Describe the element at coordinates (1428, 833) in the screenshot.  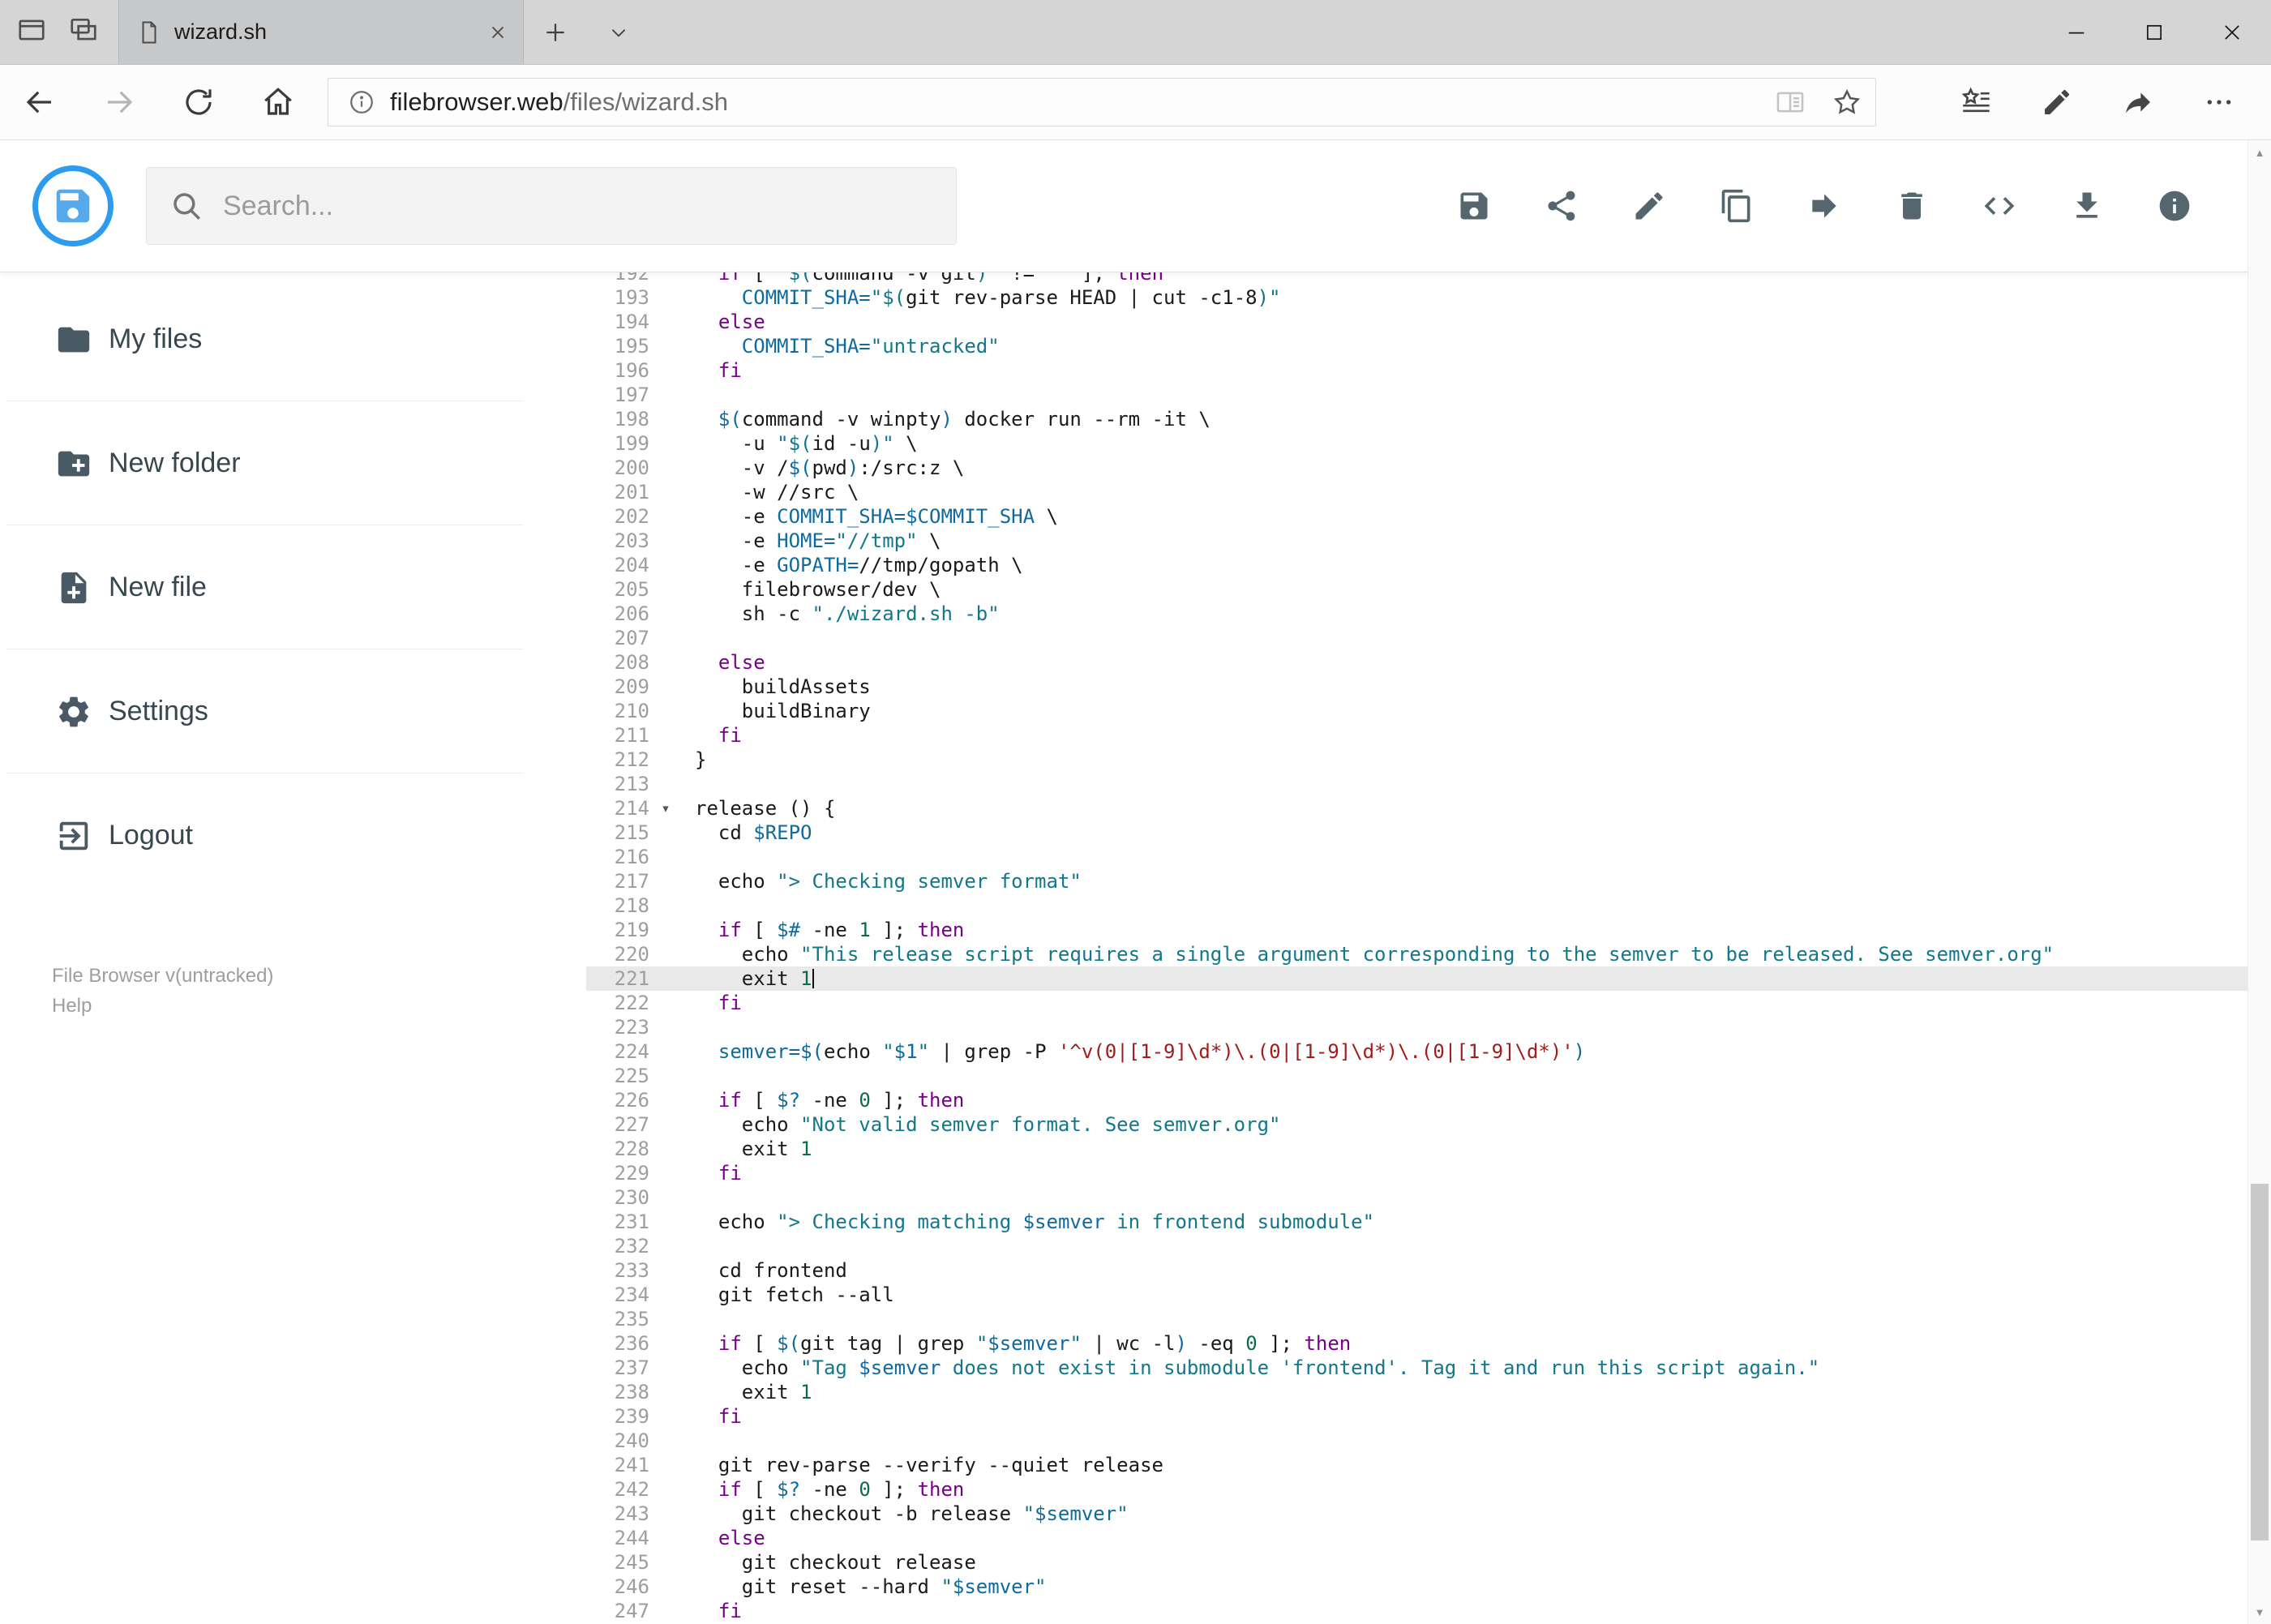
I see `code-line: 215 cd $REPO` at that location.